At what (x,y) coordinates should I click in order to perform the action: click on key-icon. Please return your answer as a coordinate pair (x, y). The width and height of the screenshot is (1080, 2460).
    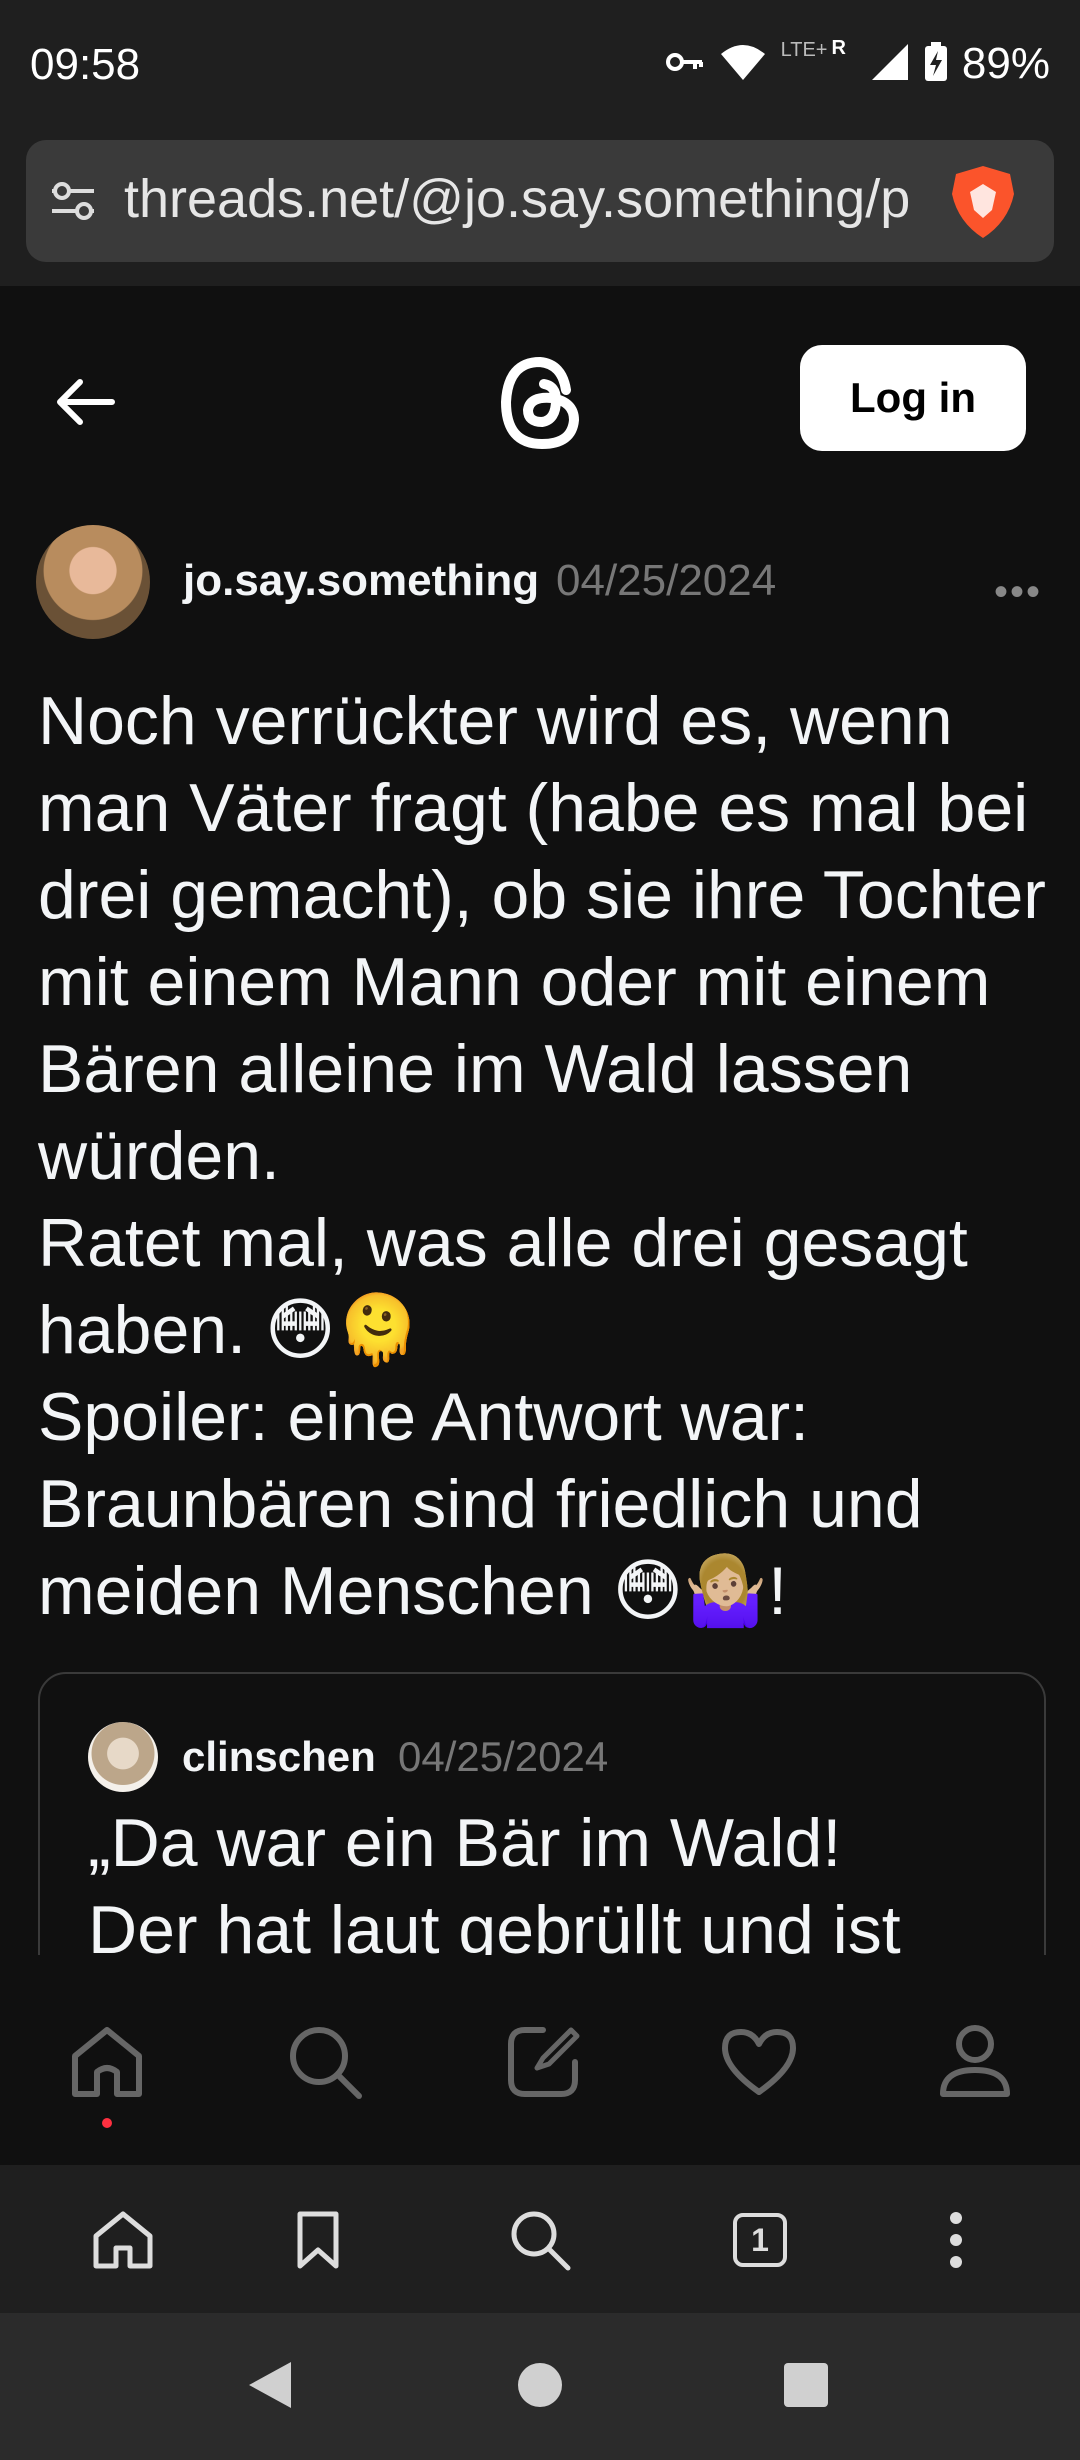
    Looking at the image, I should click on (685, 64).